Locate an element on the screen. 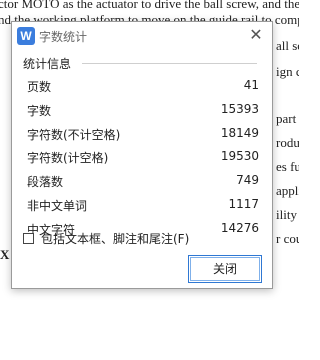 This screenshot has width=320, height=360. close-button-focus-ring is located at coordinates (225, 269).